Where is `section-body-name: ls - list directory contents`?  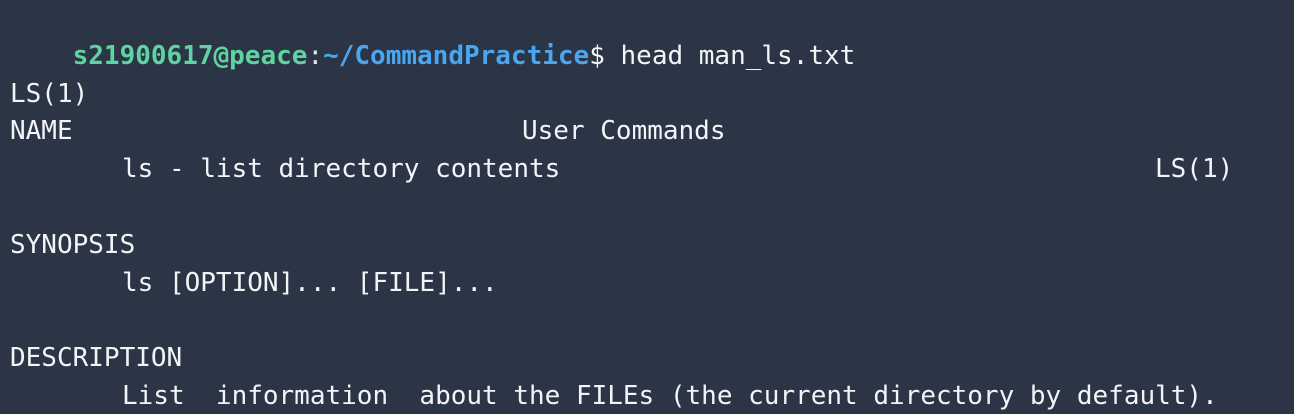
section-body-name: ls - list directory contents is located at coordinates (341, 169).